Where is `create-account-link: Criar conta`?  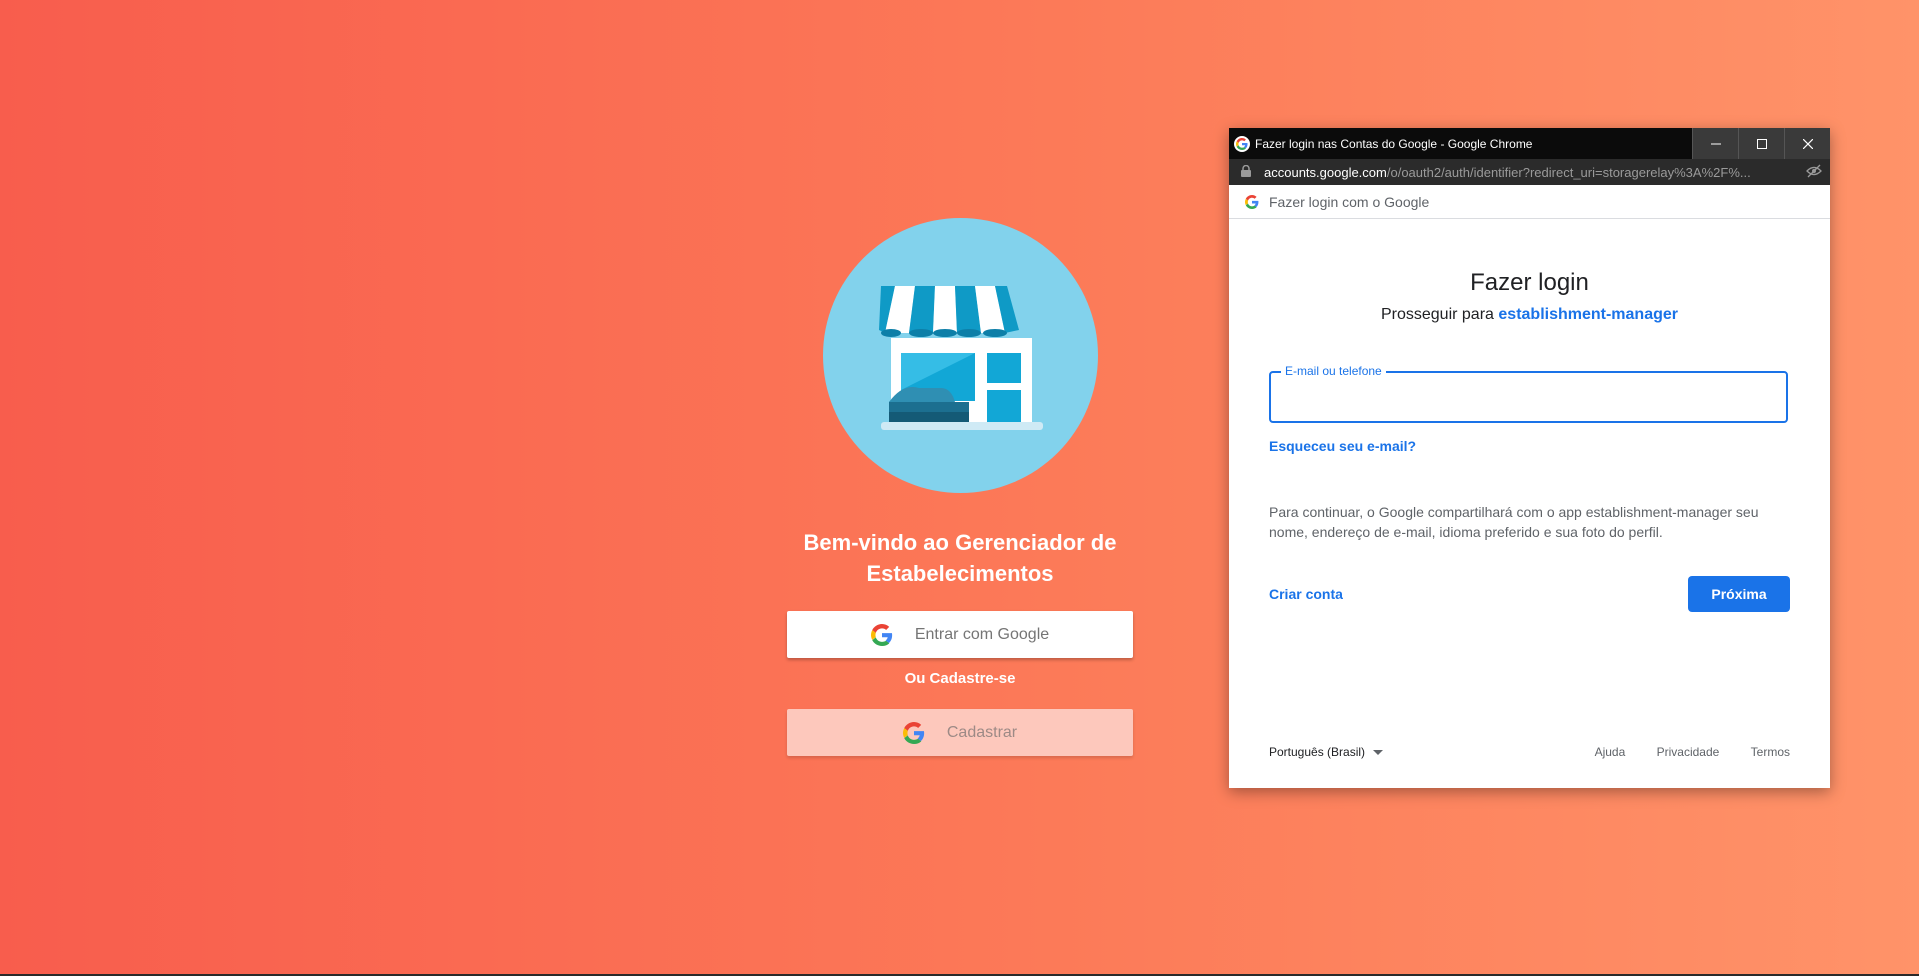 create-account-link: Criar conta is located at coordinates (1306, 594).